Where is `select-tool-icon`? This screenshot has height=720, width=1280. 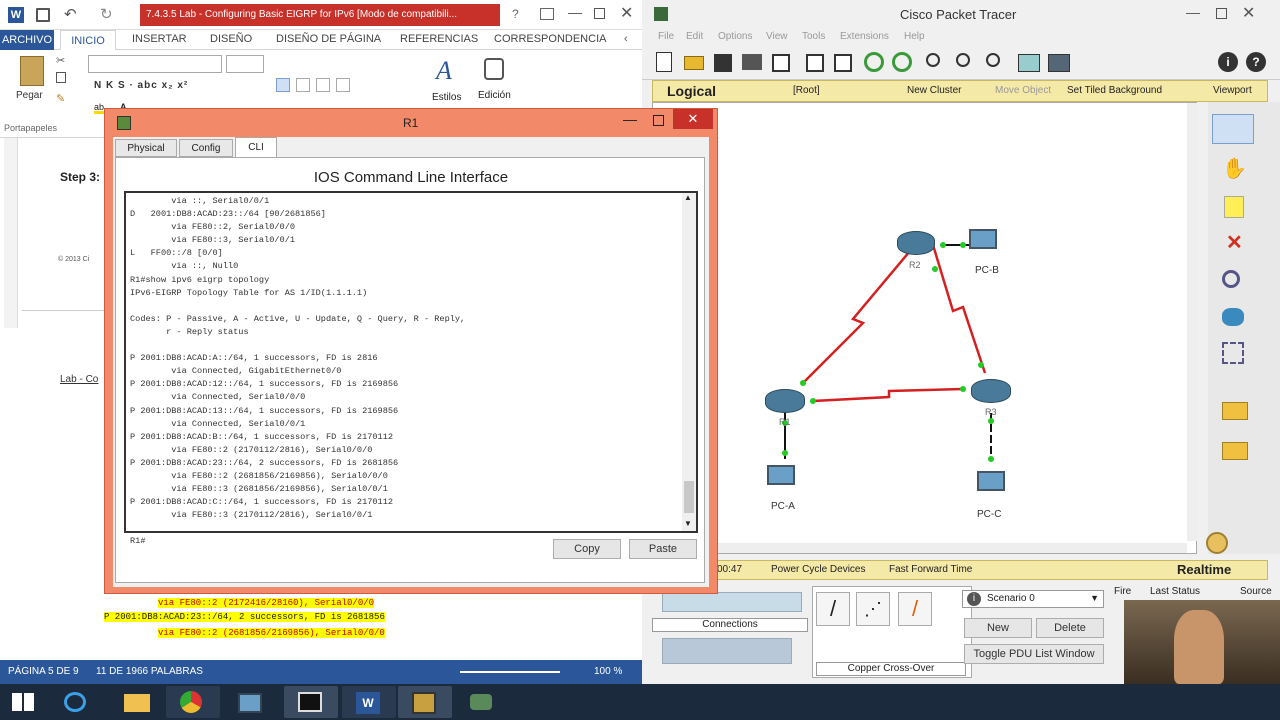 select-tool-icon is located at coordinates (1233, 129).